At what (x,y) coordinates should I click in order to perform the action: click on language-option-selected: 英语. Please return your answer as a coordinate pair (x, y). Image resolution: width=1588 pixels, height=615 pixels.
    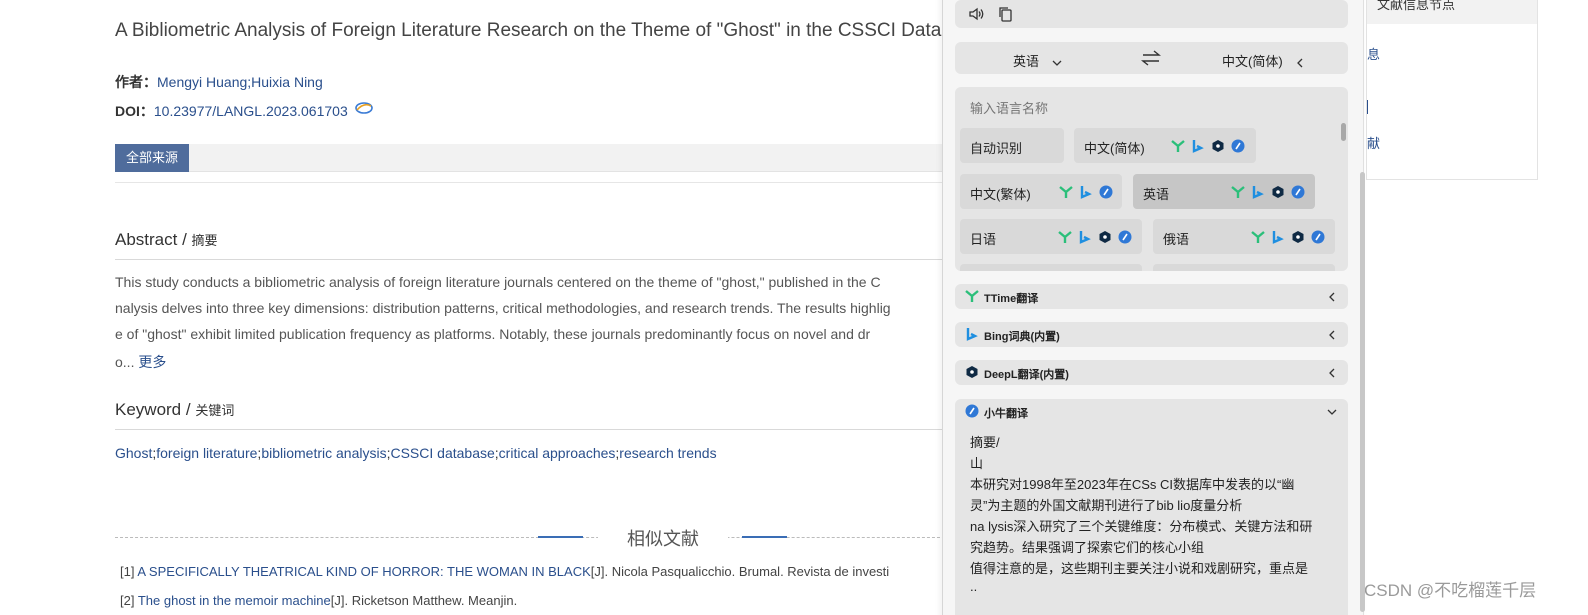
    Looking at the image, I should click on (1224, 191).